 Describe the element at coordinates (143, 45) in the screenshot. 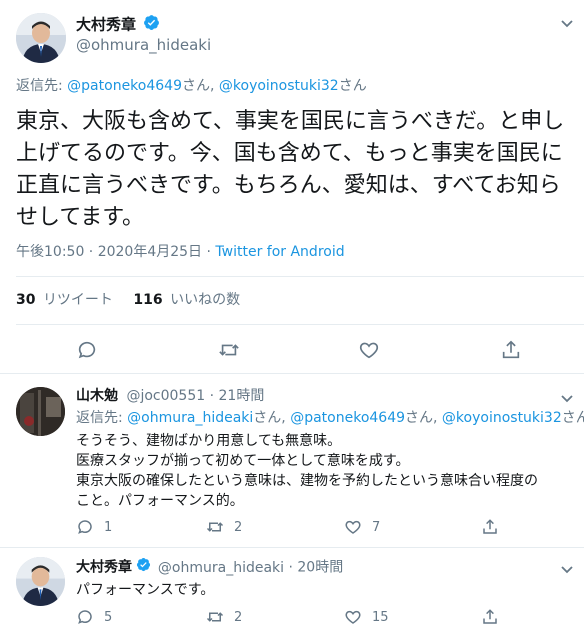

I see `author-handle: @ohmura_hideaki` at that location.